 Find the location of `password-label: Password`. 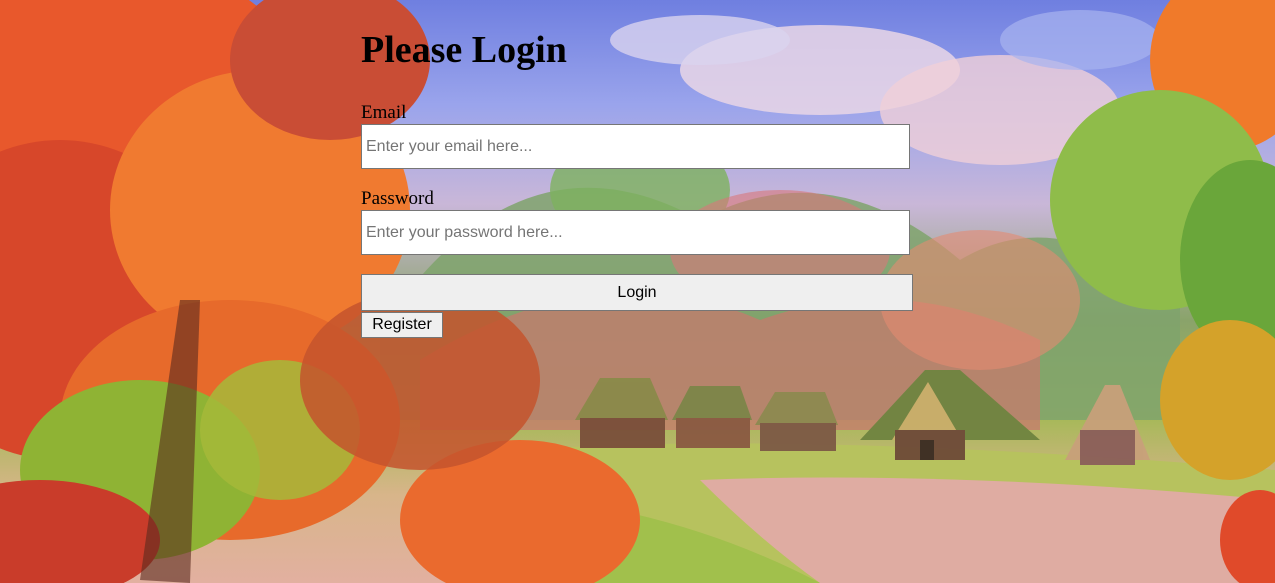

password-label: Password is located at coordinates (397, 198).